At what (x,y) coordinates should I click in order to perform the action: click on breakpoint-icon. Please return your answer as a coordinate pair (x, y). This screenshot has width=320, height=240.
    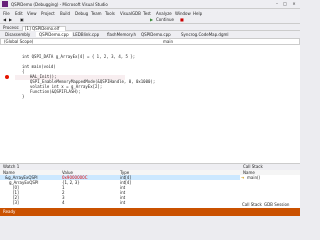
    Looking at the image, I should click on (7, 77).